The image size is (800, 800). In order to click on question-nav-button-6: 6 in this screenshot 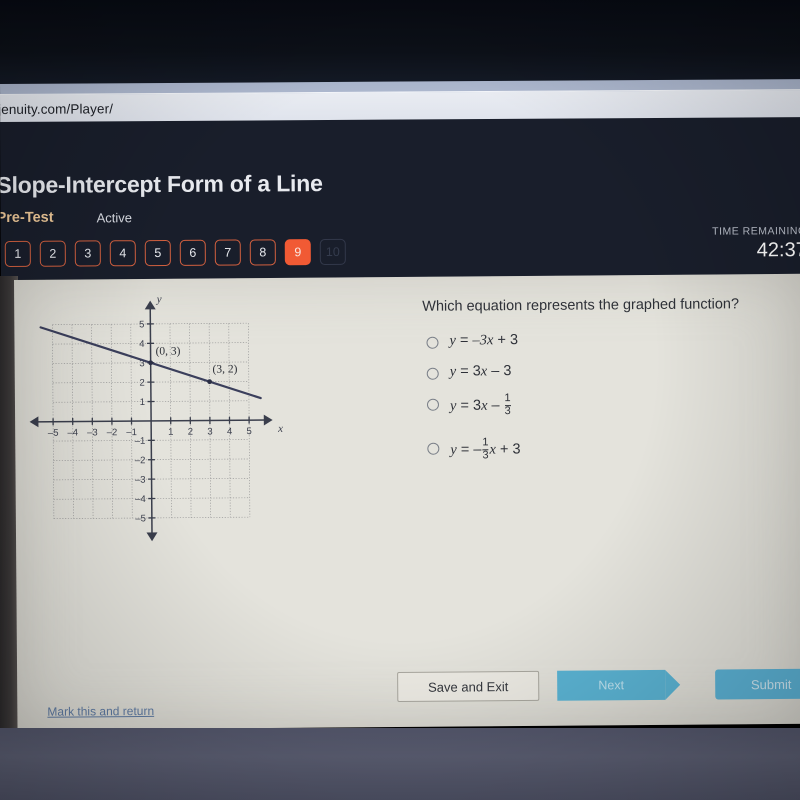, I will do `click(192, 252)`.